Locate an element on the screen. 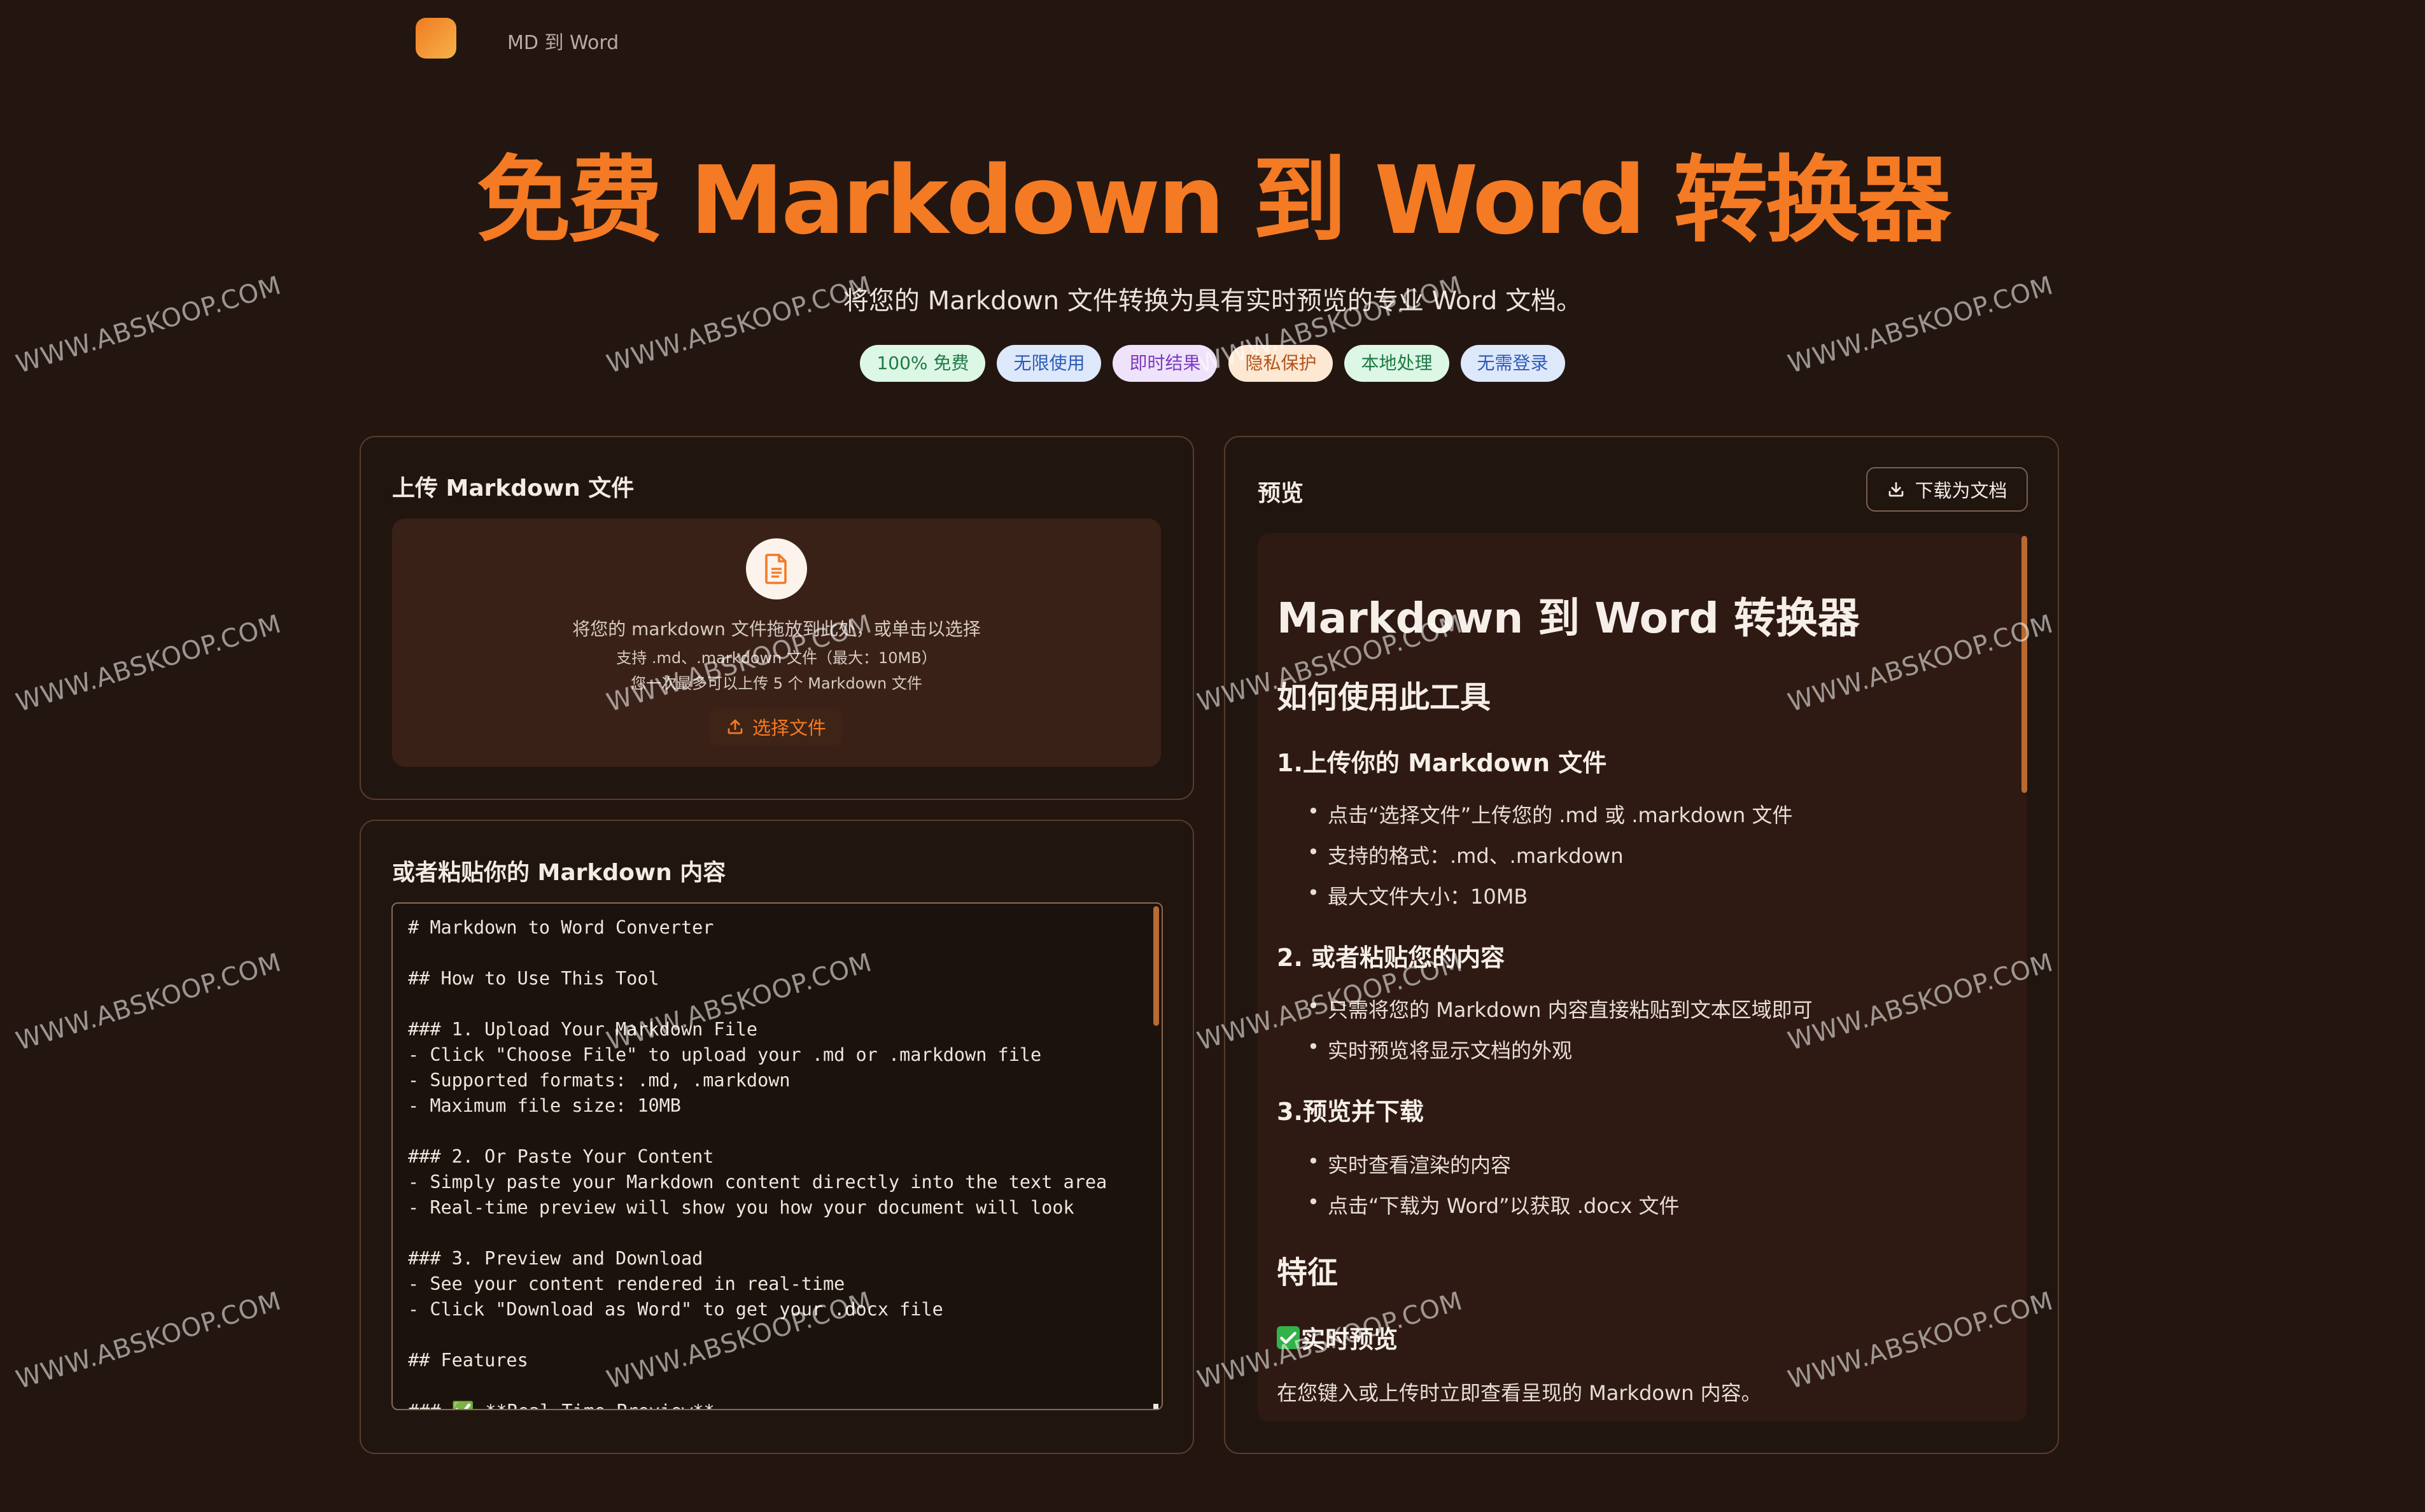 This screenshot has height=1512, width=2425. badge-no-login: 无需登录 is located at coordinates (1512, 363).